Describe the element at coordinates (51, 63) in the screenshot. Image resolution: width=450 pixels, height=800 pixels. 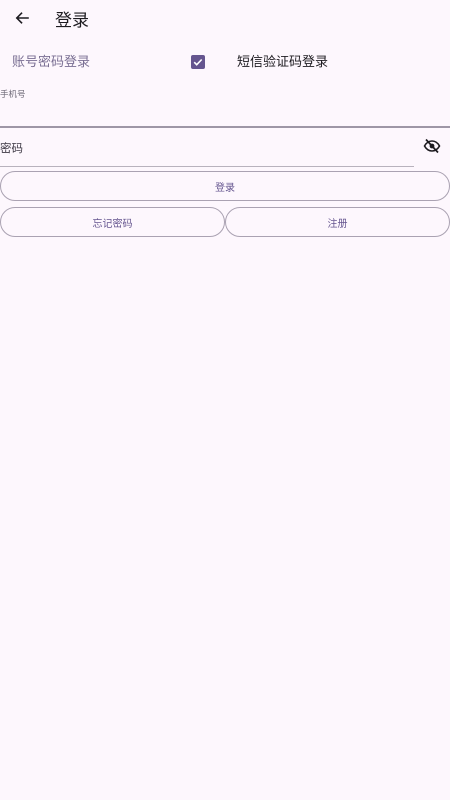
I see `account-password-login-option: 账号密码登录` at that location.